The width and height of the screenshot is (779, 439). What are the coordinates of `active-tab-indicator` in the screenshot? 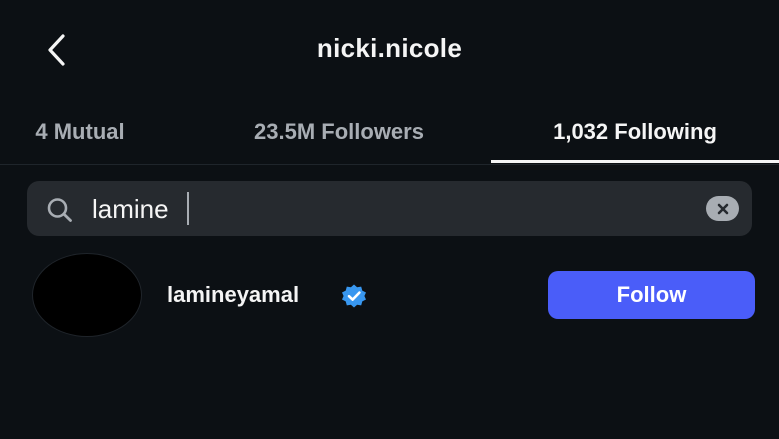 It's located at (635, 161).